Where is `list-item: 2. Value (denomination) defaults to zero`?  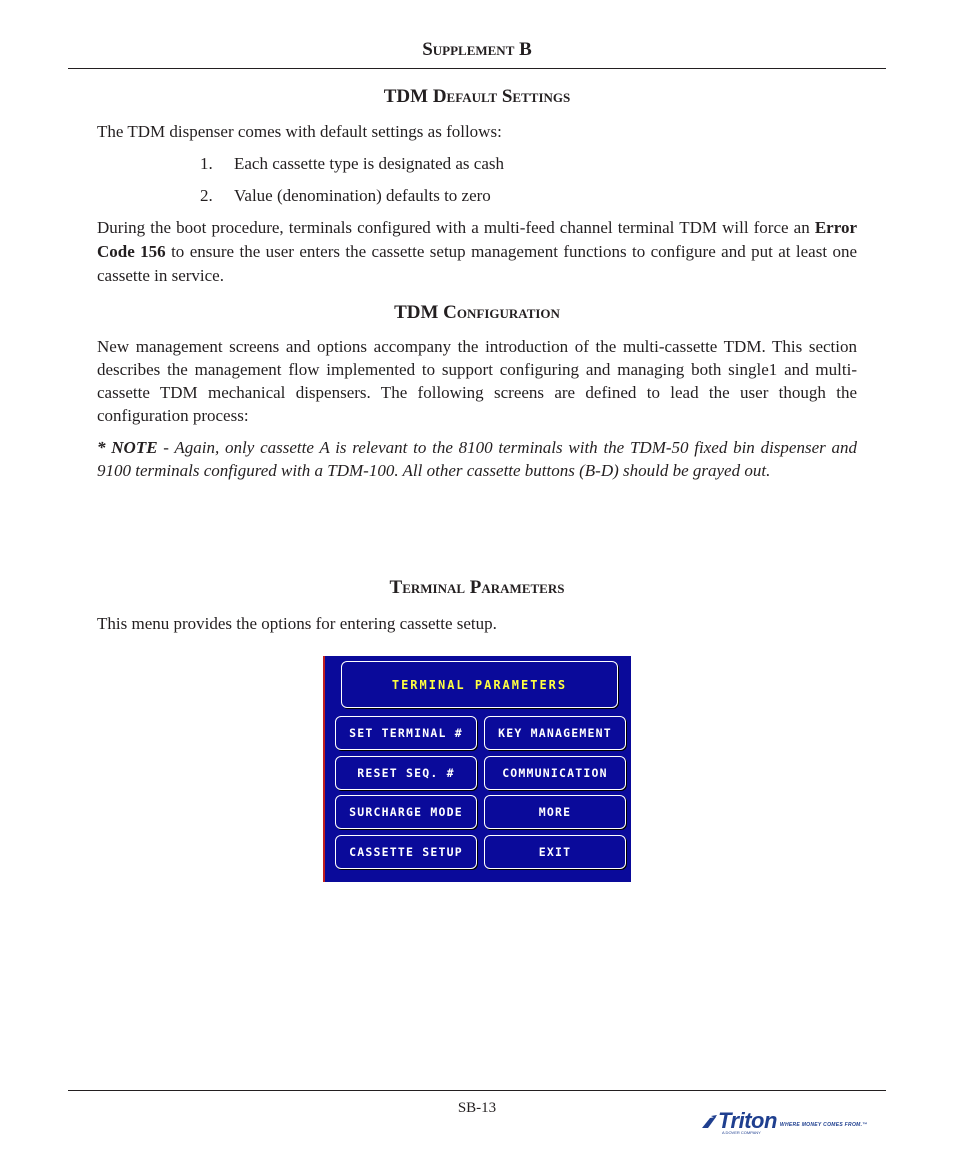 list-item: 2. Value (denomination) defaults to zero is located at coordinates (345, 195).